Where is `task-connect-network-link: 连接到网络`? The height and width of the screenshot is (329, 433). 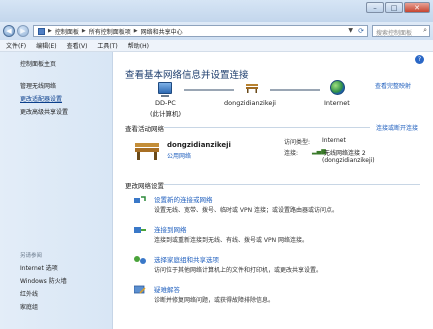 task-connect-network-link: 连接到网络 is located at coordinates (170, 229).